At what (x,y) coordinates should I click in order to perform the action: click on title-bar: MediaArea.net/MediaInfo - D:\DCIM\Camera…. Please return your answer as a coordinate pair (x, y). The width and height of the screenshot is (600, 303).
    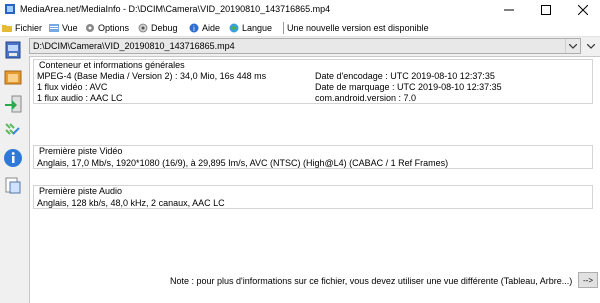
    Looking at the image, I should click on (300, 9).